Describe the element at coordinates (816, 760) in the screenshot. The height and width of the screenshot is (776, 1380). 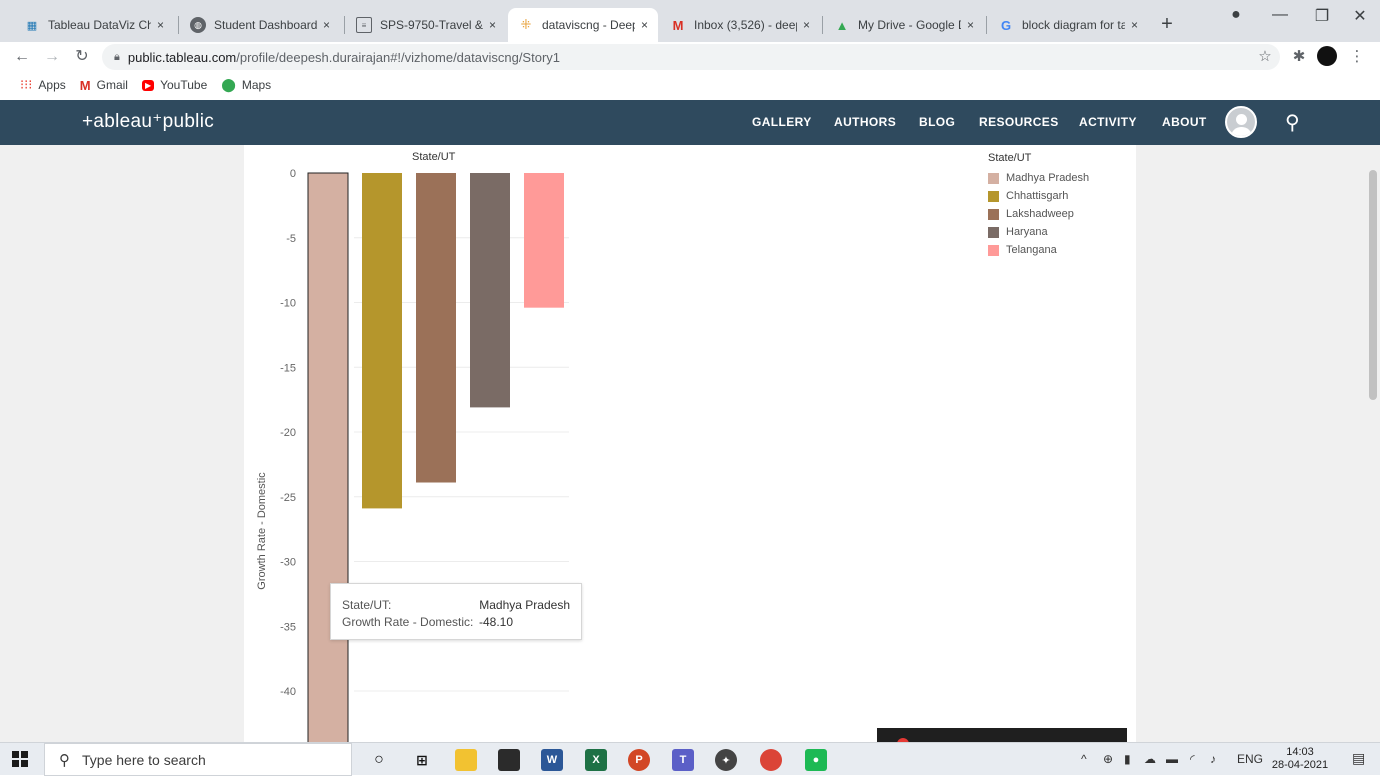
I see `spotify-icon: ●` at that location.